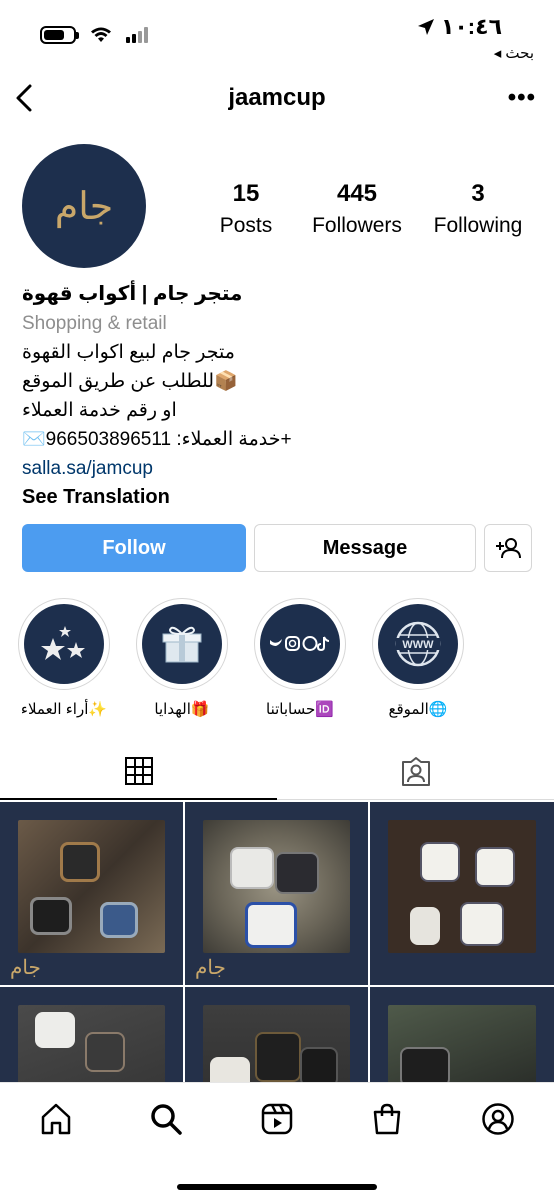  I want to click on nav-reels, so click(277, 1119).